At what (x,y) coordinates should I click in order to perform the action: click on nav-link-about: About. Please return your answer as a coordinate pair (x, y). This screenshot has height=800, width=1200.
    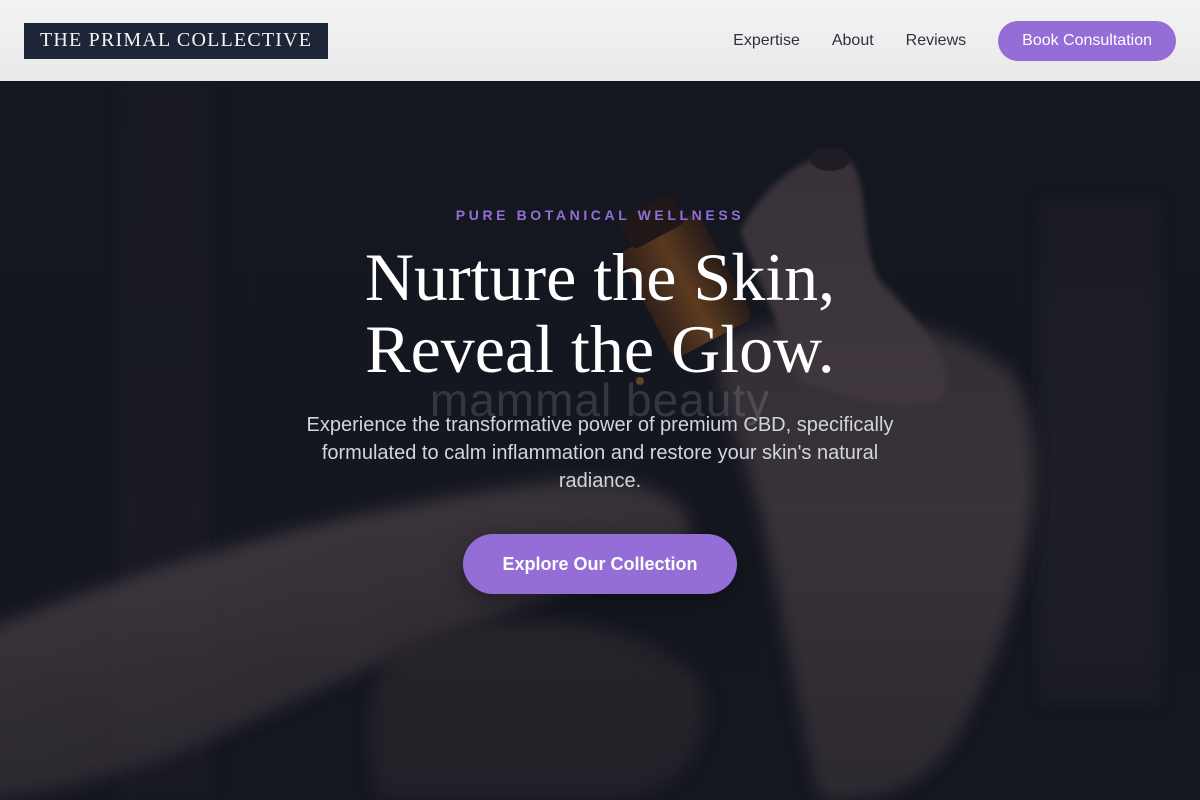
    Looking at the image, I should click on (853, 41).